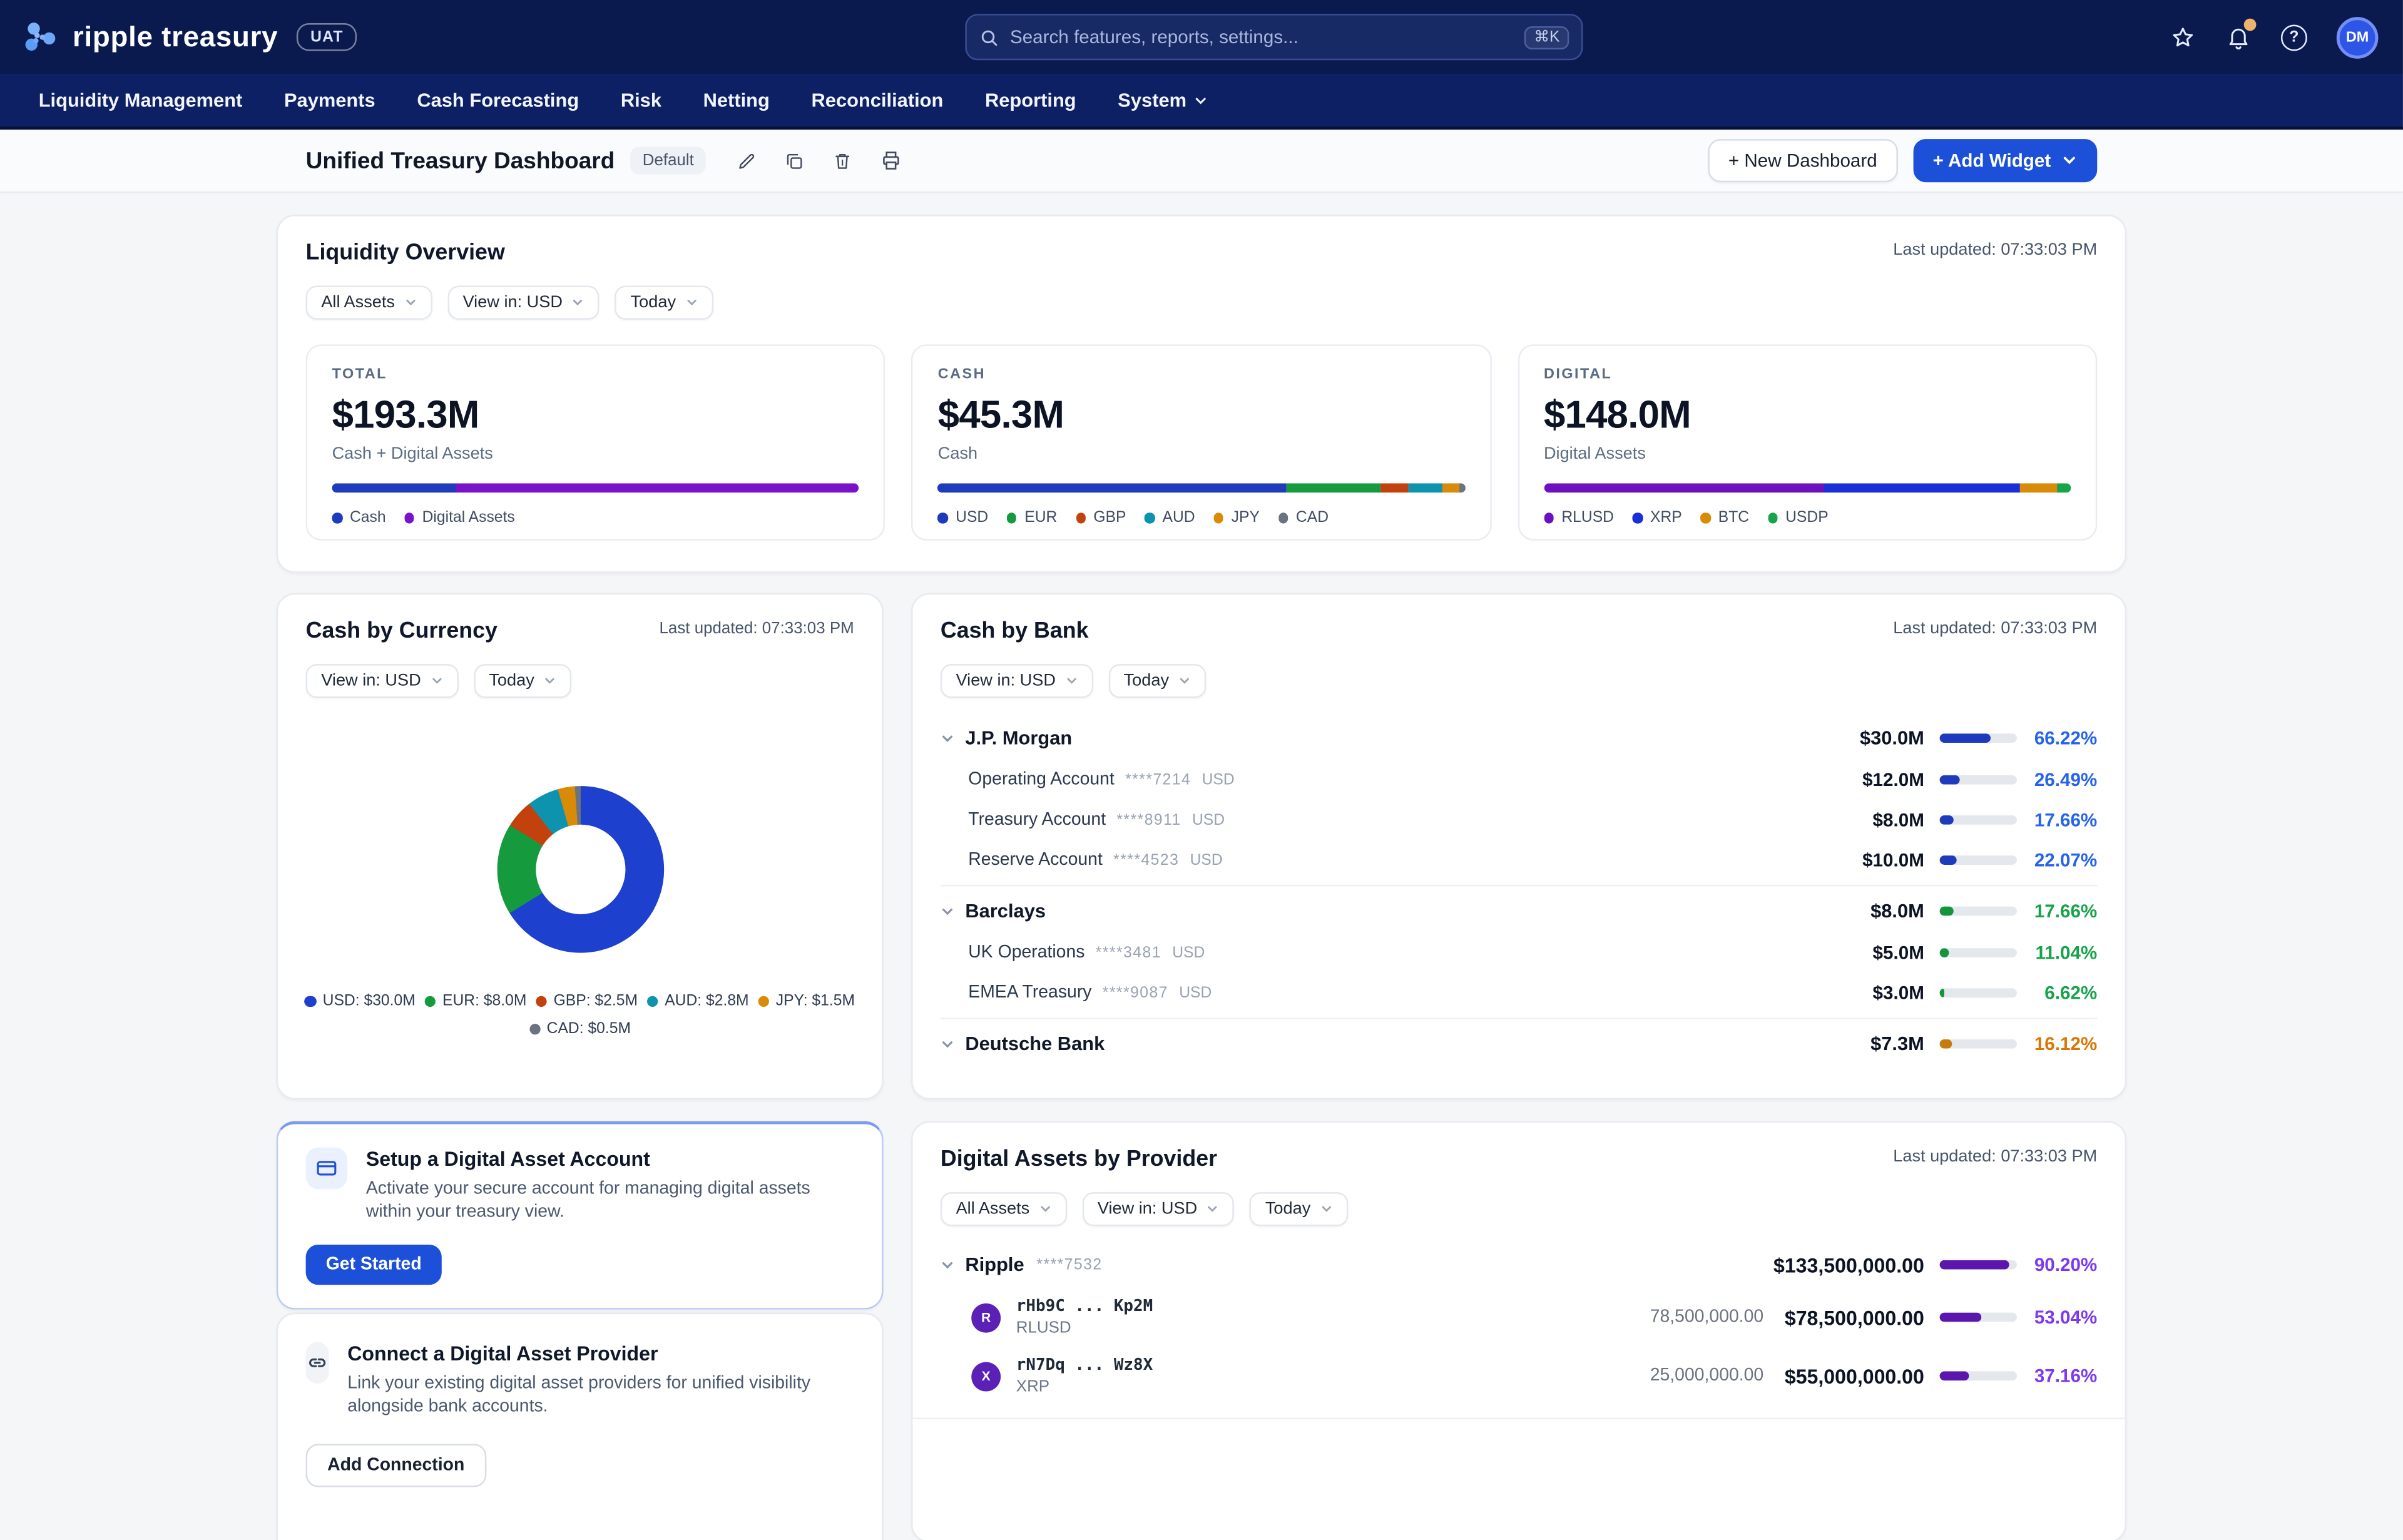  What do you see at coordinates (373, 1265) in the screenshot?
I see `get-started-button: Get Started` at bounding box center [373, 1265].